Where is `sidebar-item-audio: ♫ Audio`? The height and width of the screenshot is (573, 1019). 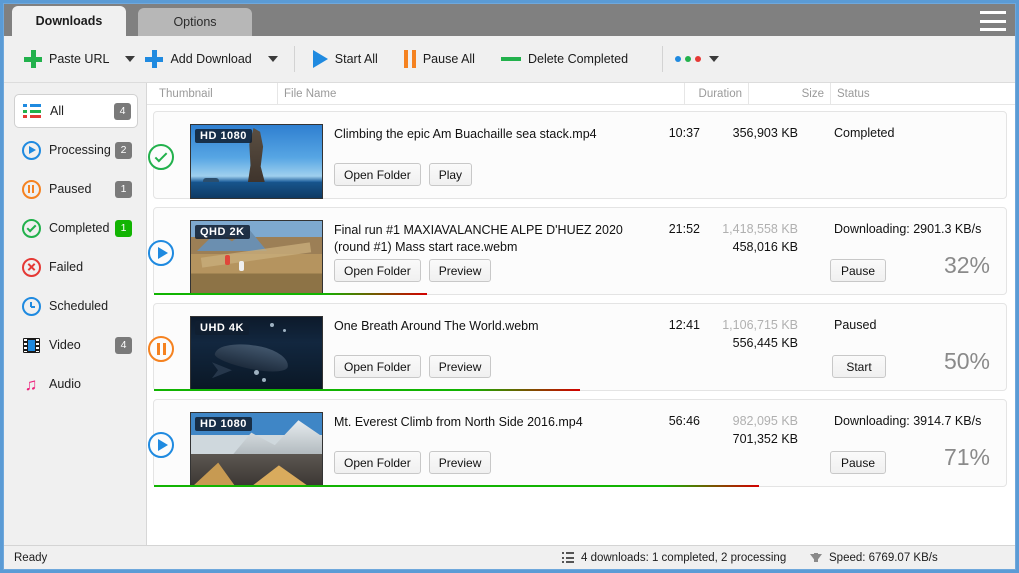 sidebar-item-audio: ♫ Audio is located at coordinates (76, 384).